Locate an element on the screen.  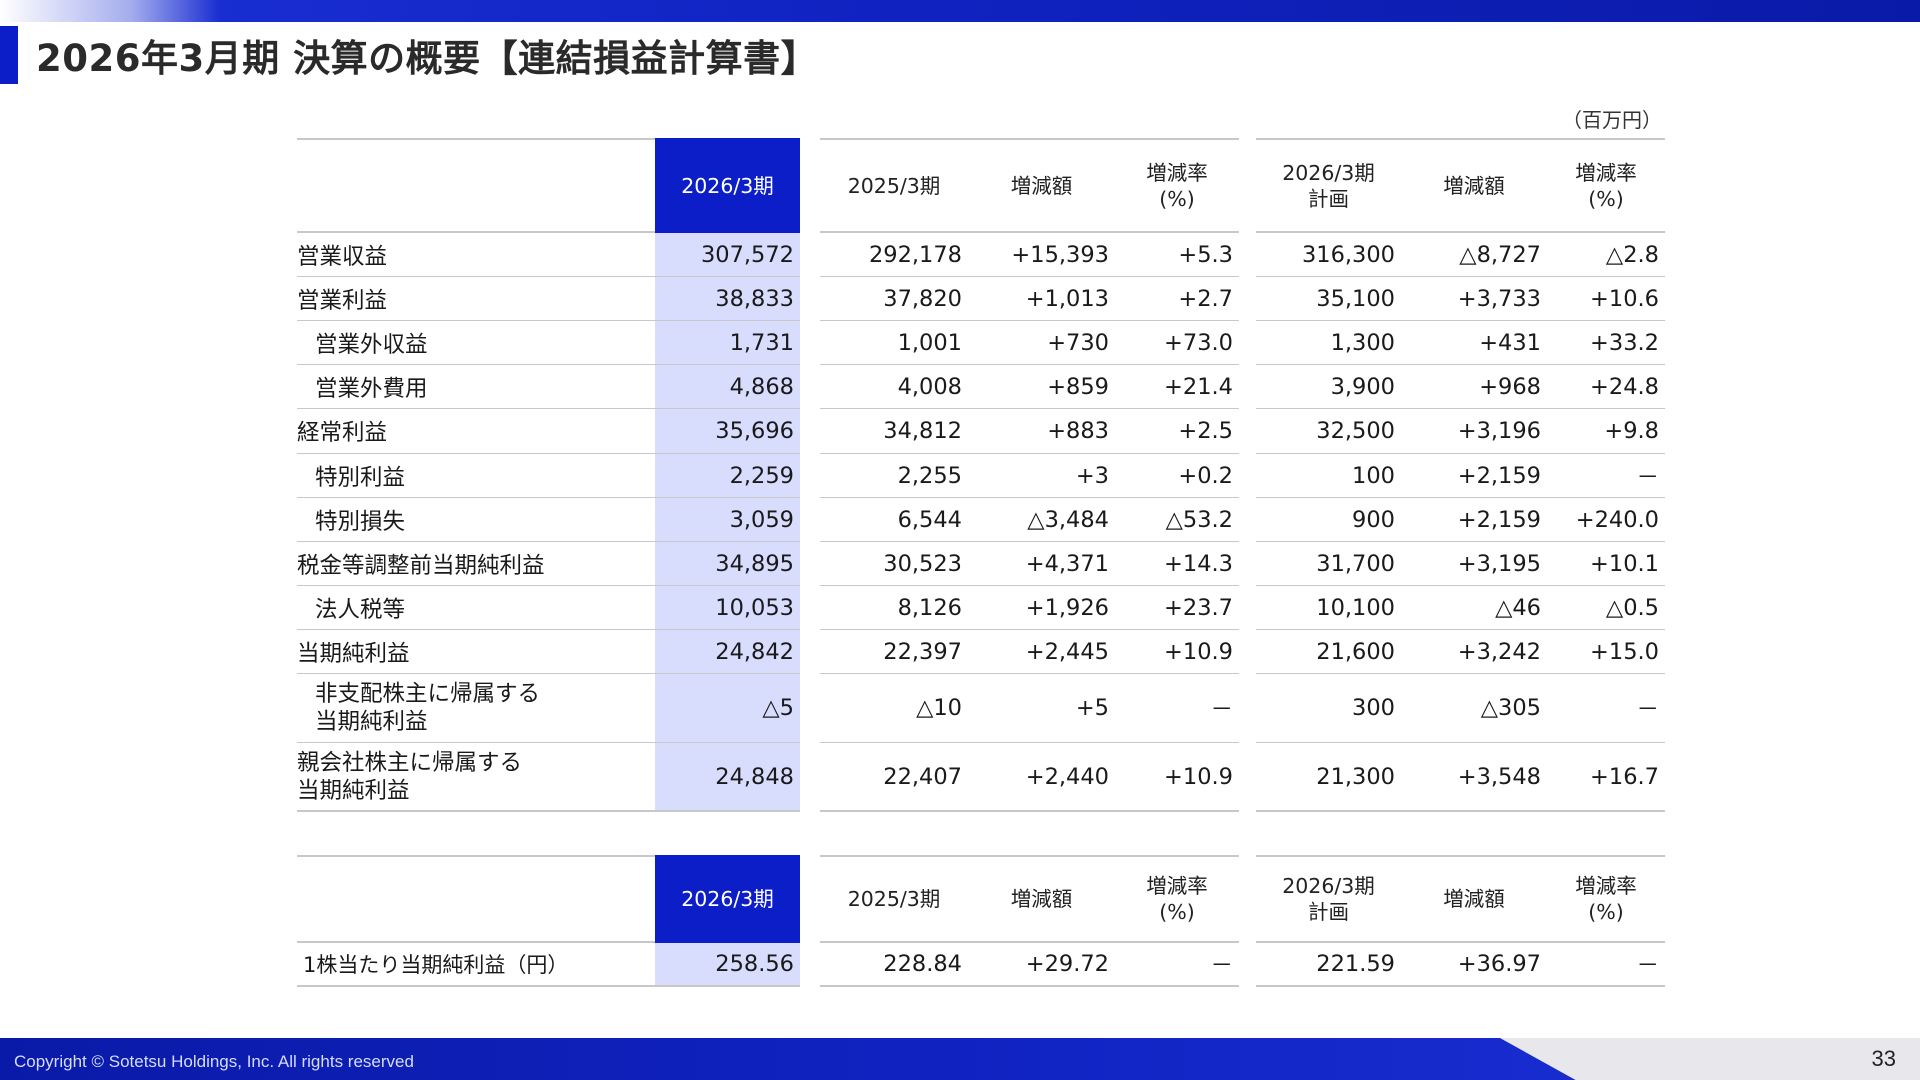
table-row: 非支配株主に帰属する 当期純利益 △5 △10 +5 － 300 △305 － is located at coordinates (981, 708).